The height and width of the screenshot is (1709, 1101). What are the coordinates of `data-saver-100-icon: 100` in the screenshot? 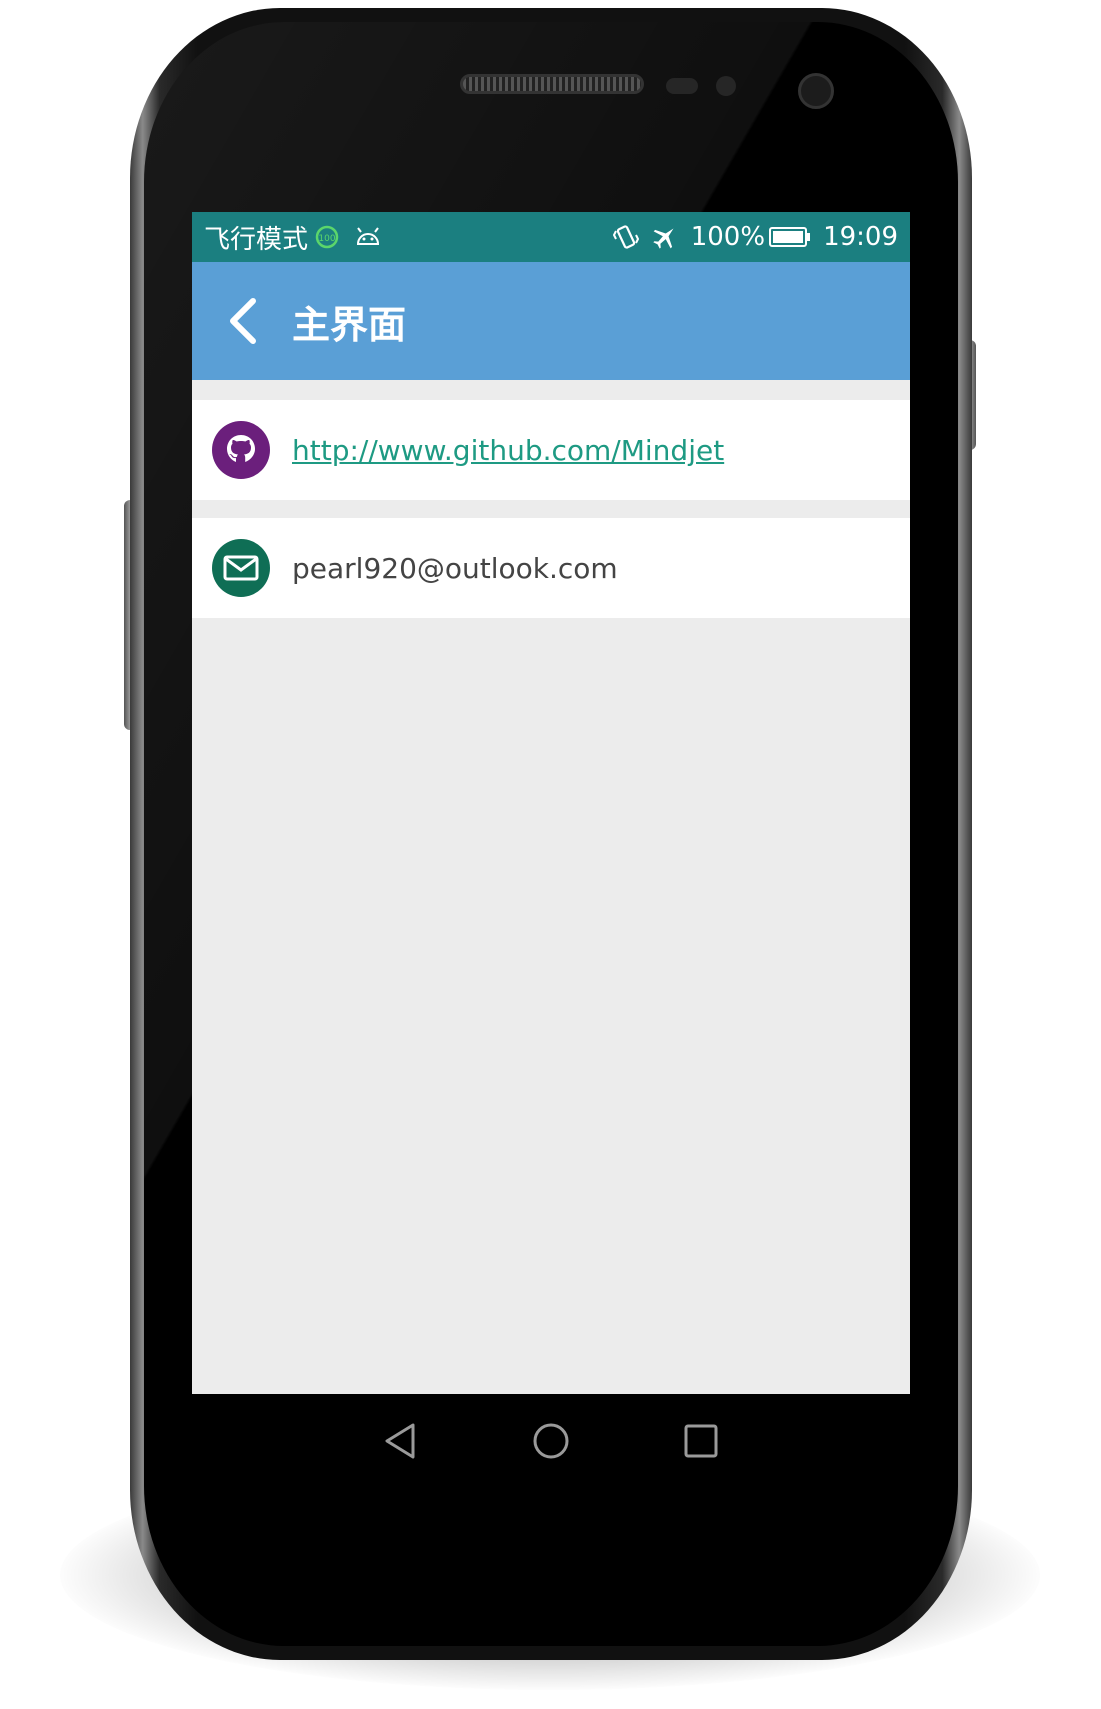 It's located at (327, 237).